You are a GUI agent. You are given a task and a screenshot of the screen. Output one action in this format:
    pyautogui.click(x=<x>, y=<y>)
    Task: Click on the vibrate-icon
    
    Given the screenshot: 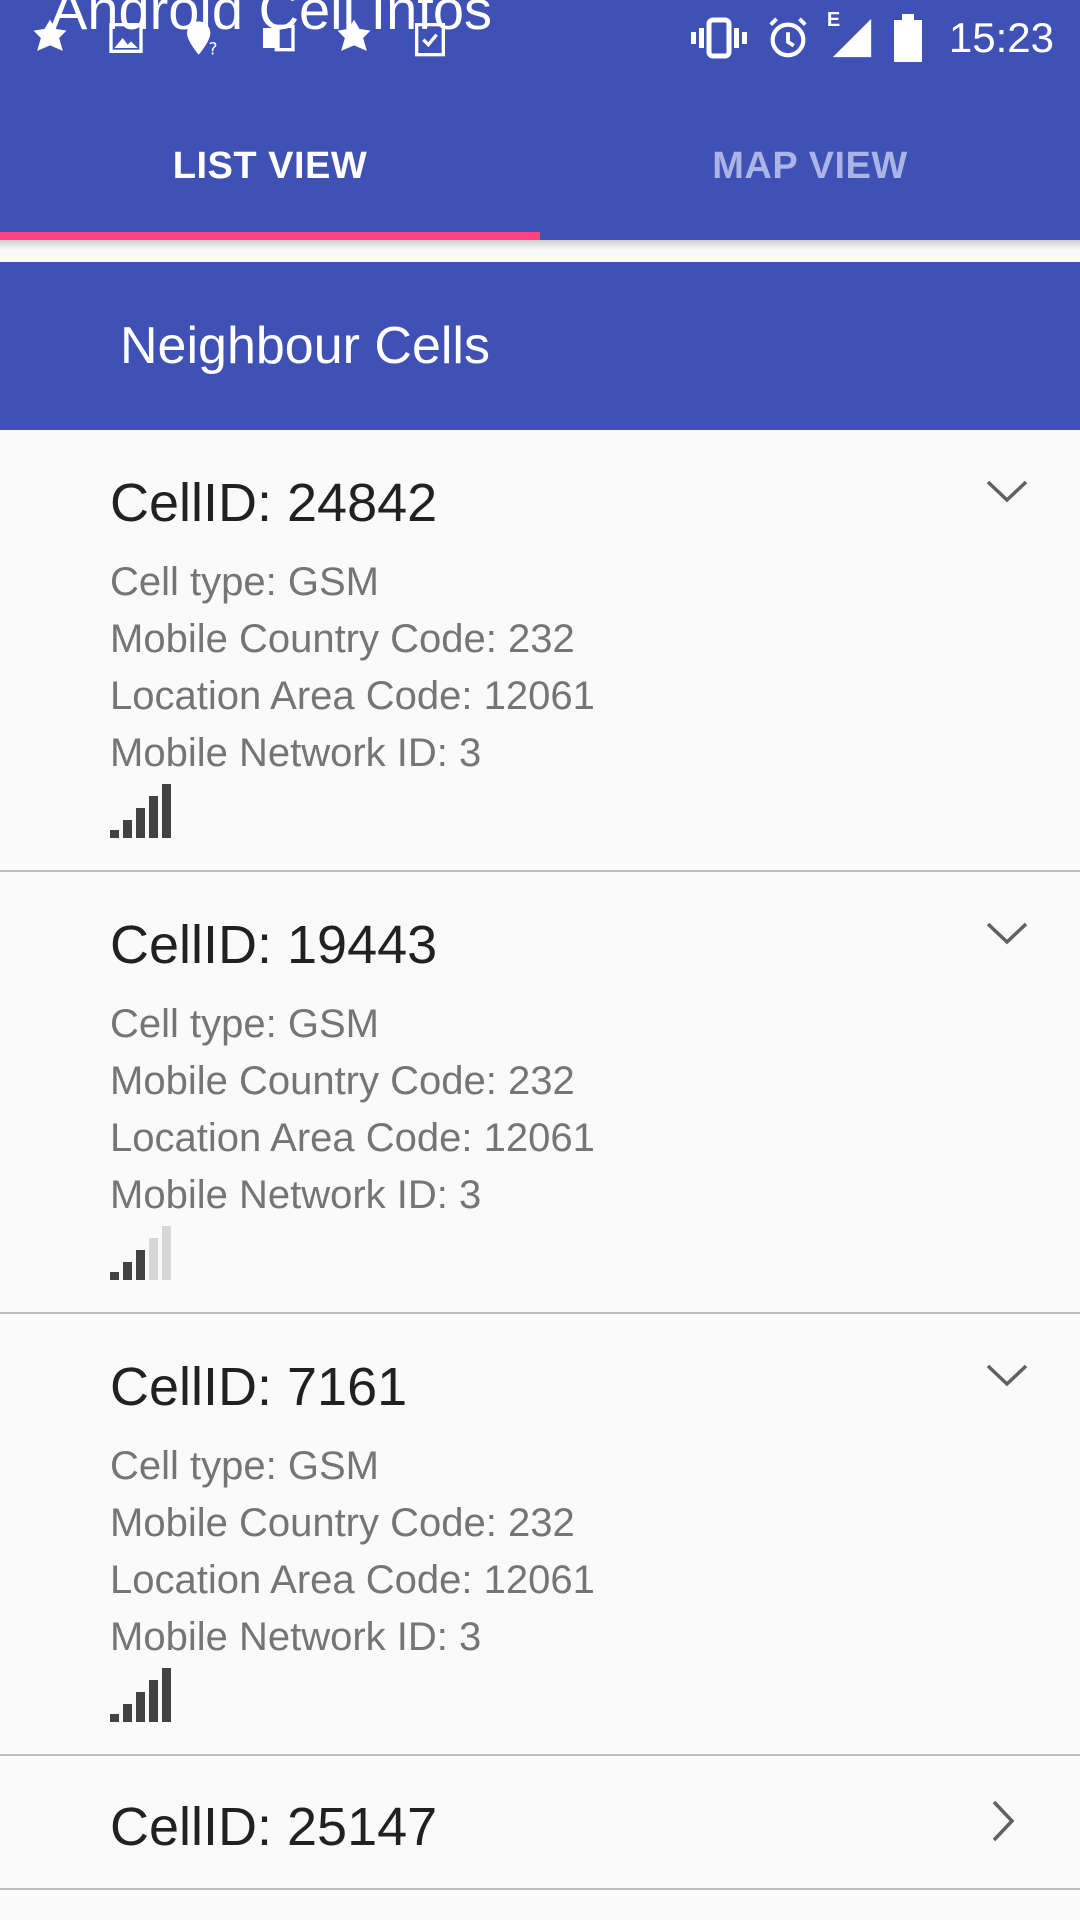 What is the action you would take?
    pyautogui.click(x=718, y=38)
    